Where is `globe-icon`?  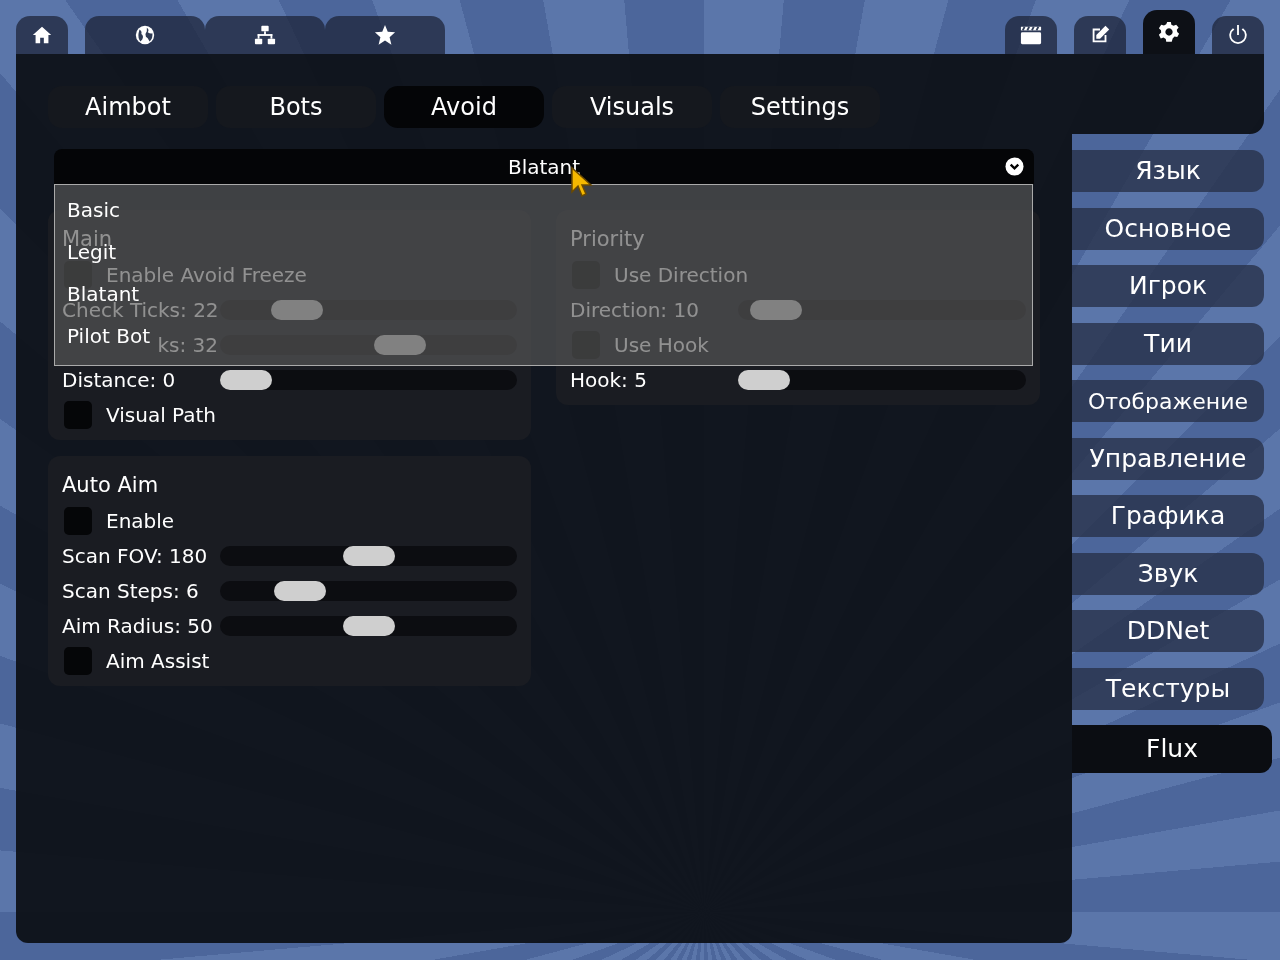 globe-icon is located at coordinates (145, 35).